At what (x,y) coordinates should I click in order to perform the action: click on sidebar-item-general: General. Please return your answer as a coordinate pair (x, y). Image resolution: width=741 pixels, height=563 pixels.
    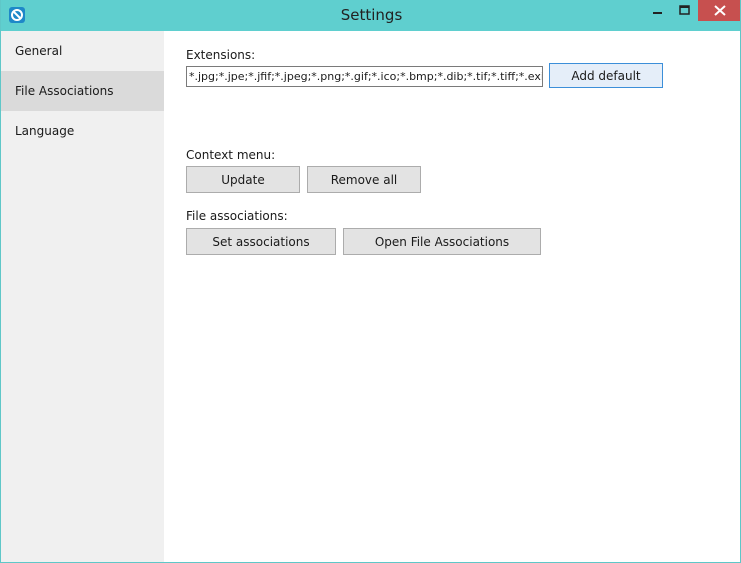
    Looking at the image, I should click on (82, 51).